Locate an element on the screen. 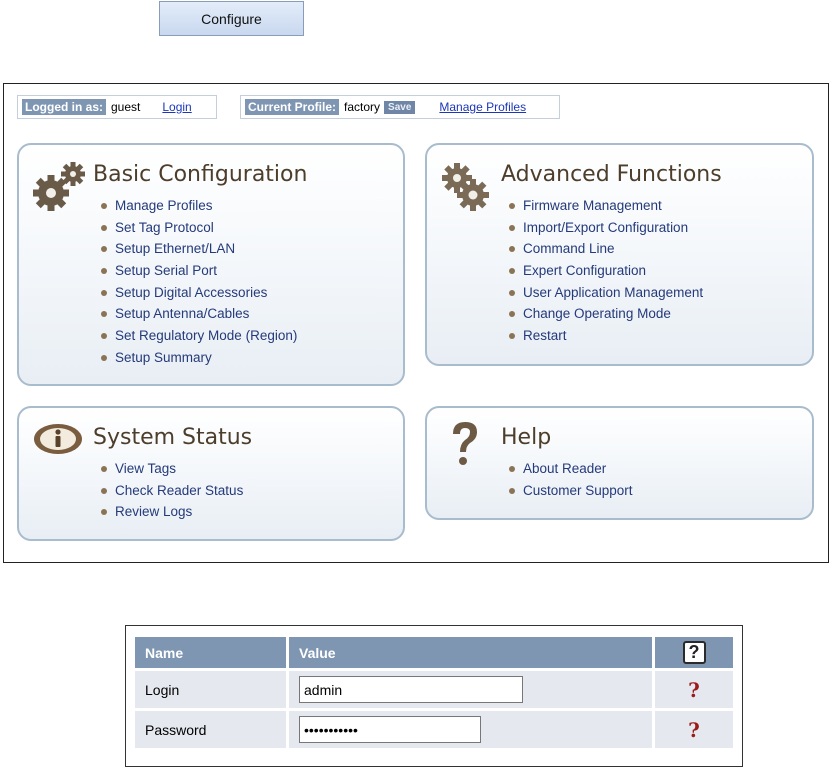  password-help-cell: ? is located at coordinates (694, 729).